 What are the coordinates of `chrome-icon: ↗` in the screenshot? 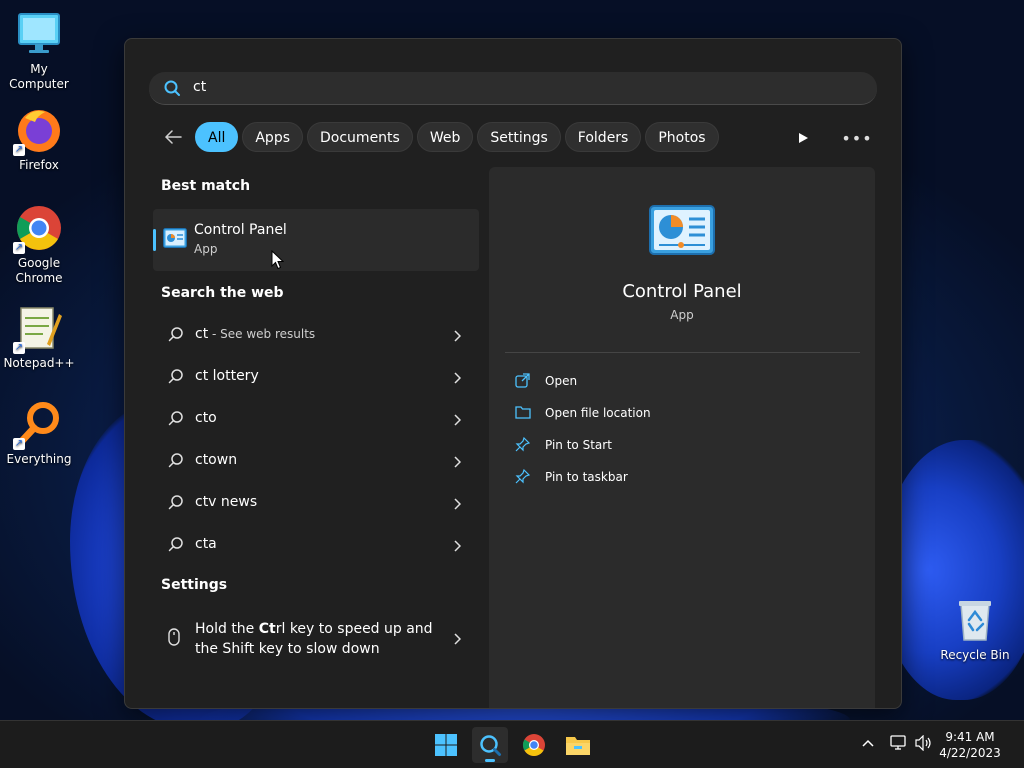 It's located at (38, 229).